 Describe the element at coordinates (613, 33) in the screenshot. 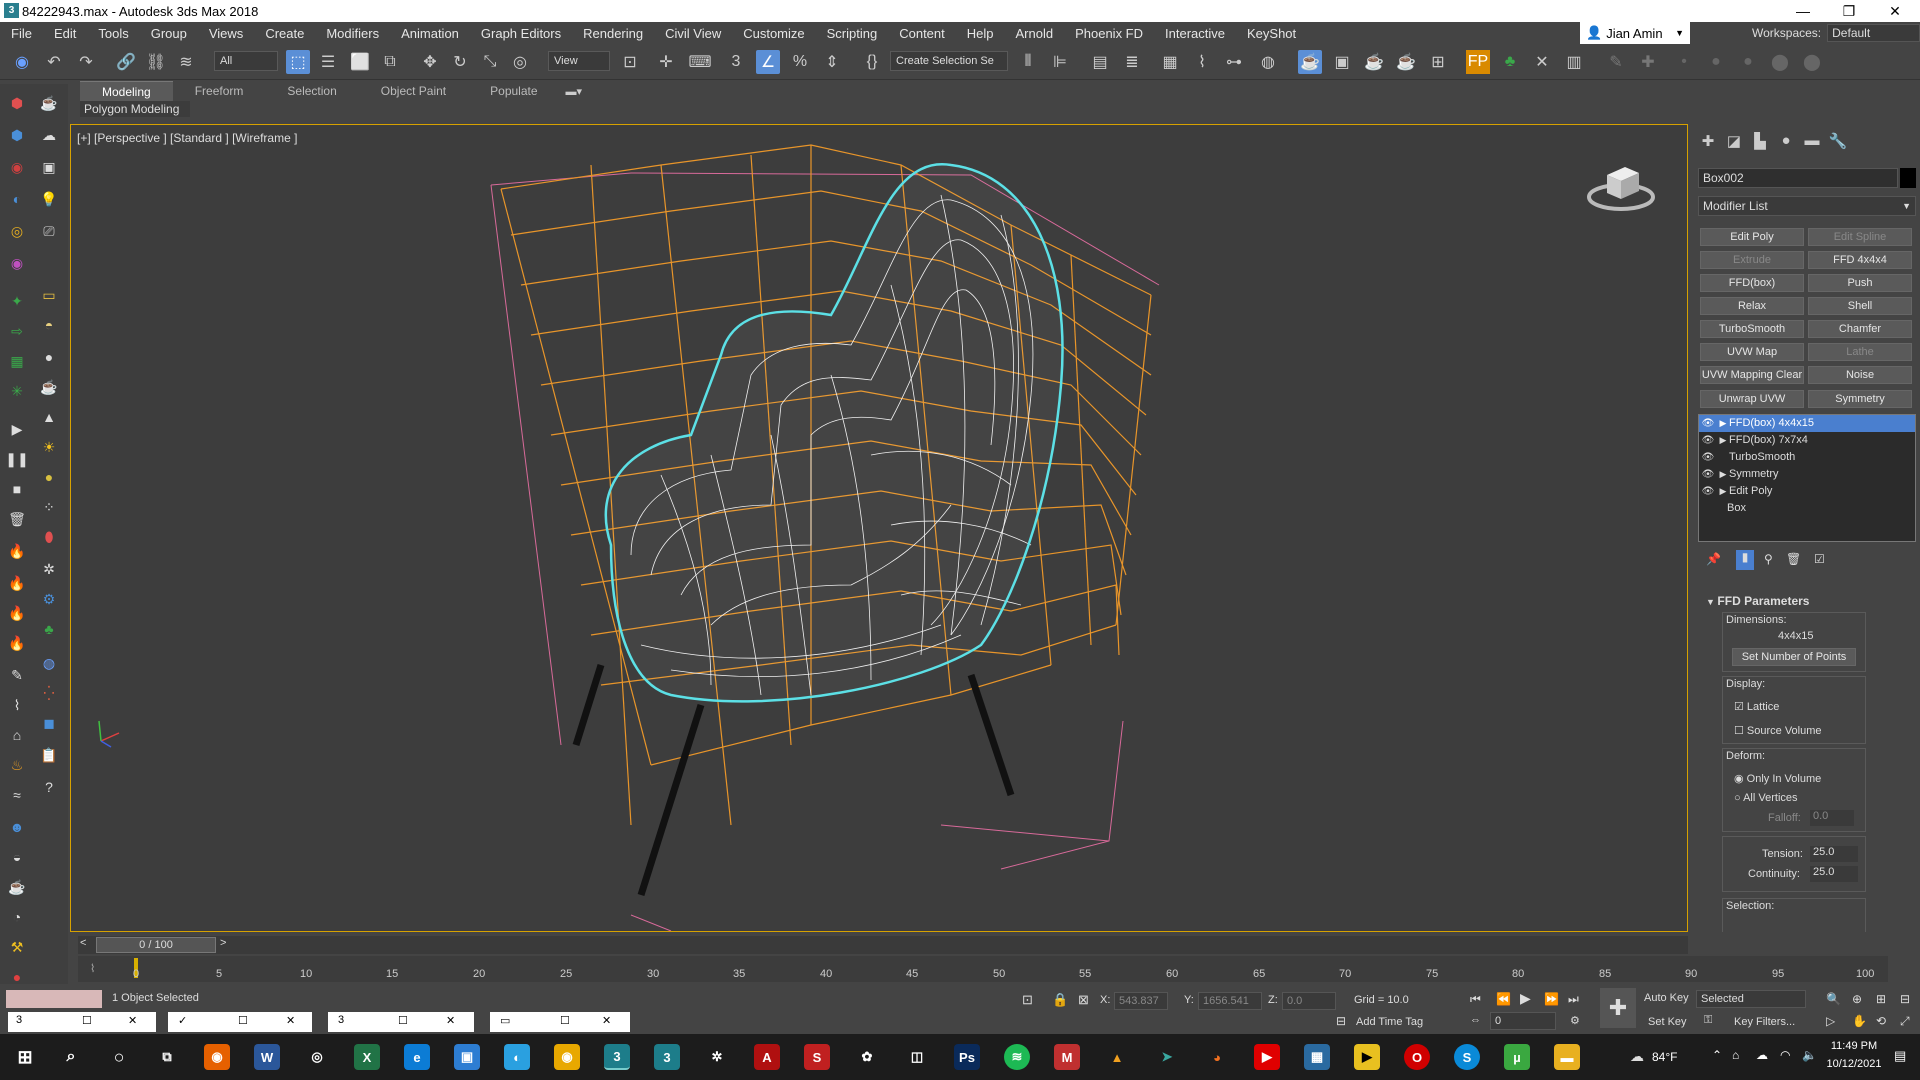

I see `menu-rendering: Rendering` at that location.